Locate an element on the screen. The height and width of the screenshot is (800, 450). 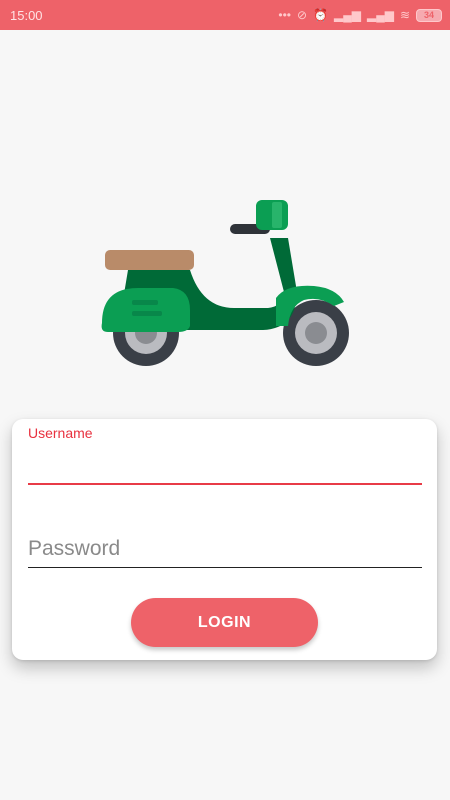
battery-icon: 34 is located at coordinates (429, 15).